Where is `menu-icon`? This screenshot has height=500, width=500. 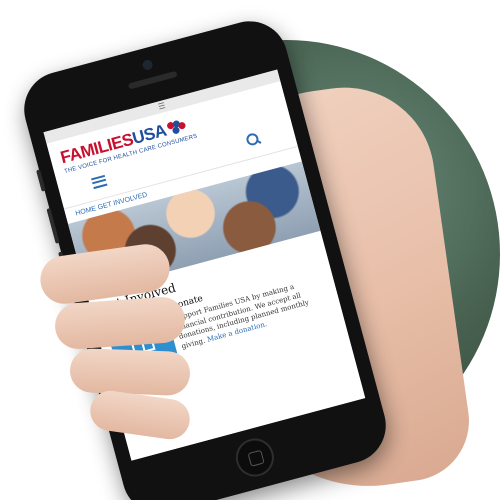
menu-icon is located at coordinates (99, 181).